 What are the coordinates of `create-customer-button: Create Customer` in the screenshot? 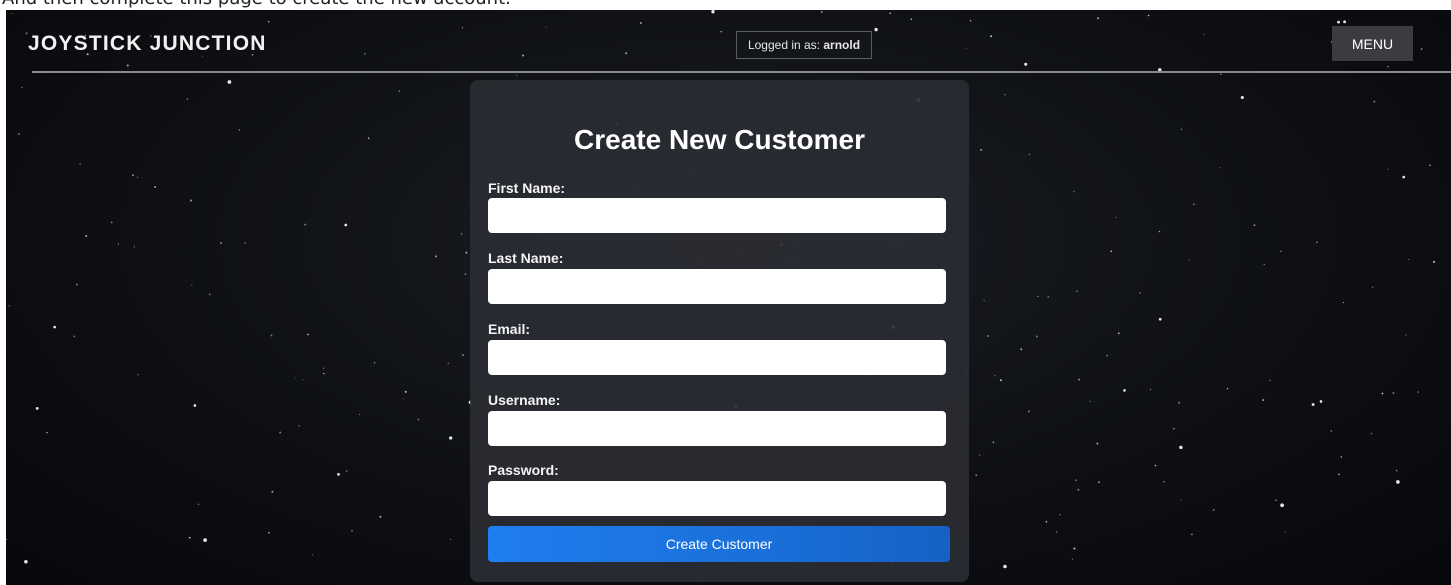 It's located at (719, 544).